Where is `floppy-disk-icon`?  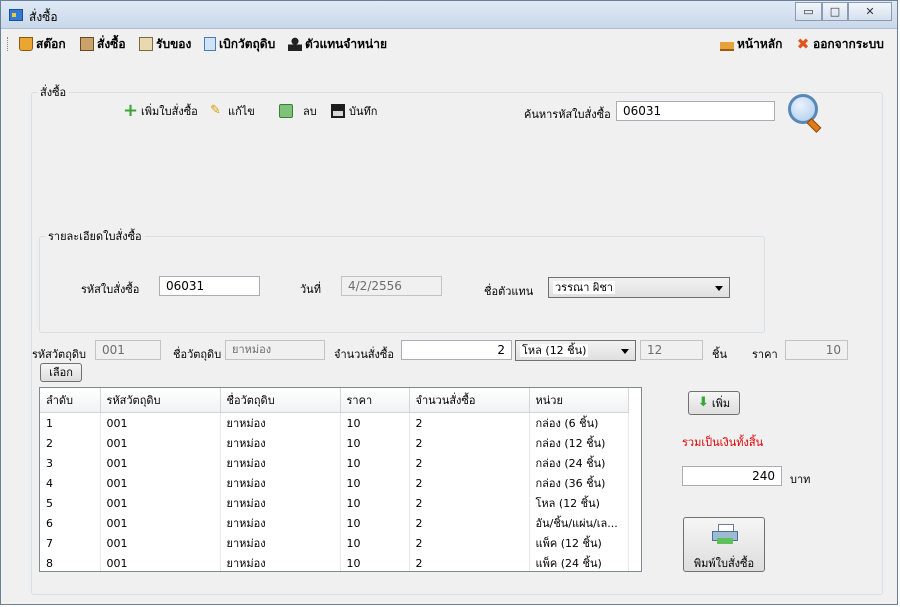 floppy-disk-icon is located at coordinates (338, 111).